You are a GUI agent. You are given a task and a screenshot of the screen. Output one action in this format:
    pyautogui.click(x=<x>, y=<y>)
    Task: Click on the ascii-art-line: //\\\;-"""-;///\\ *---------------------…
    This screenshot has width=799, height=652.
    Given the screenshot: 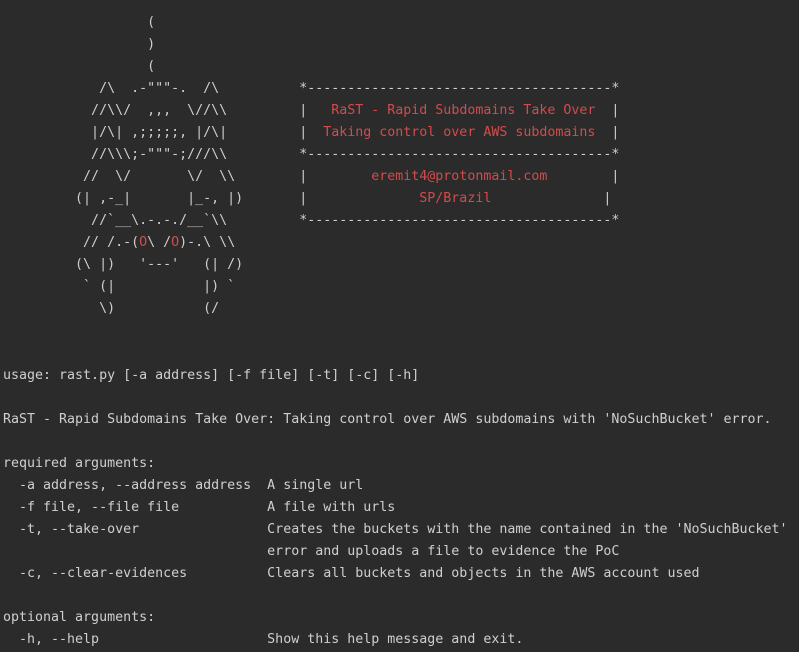 What is the action you would take?
    pyautogui.click(x=311, y=154)
    